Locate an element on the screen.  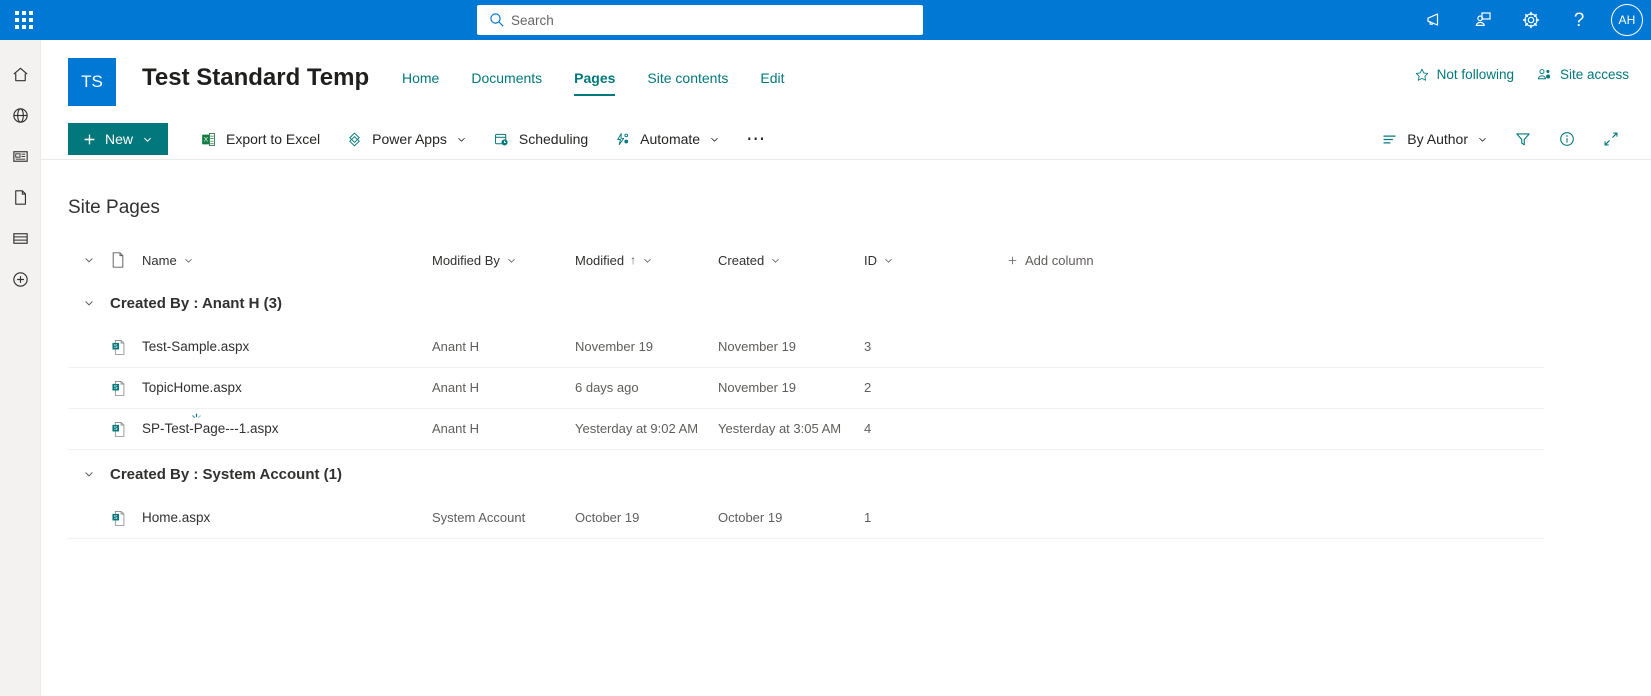
power-apps-label: Power Apps is located at coordinates (409, 139).